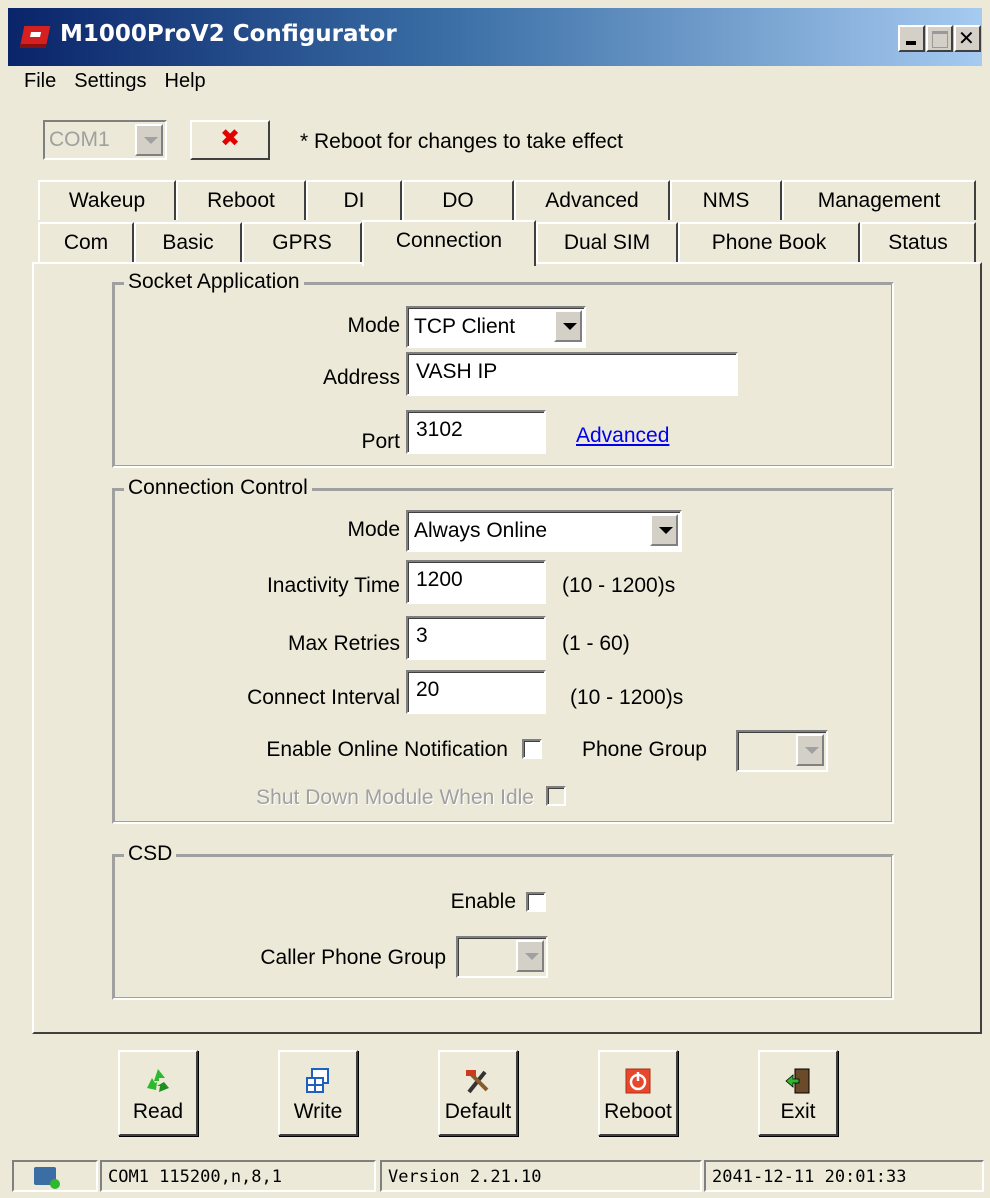 Image resolution: width=990 pixels, height=1198 pixels. What do you see at coordinates (967, 38) in the screenshot?
I see `close-button` at bounding box center [967, 38].